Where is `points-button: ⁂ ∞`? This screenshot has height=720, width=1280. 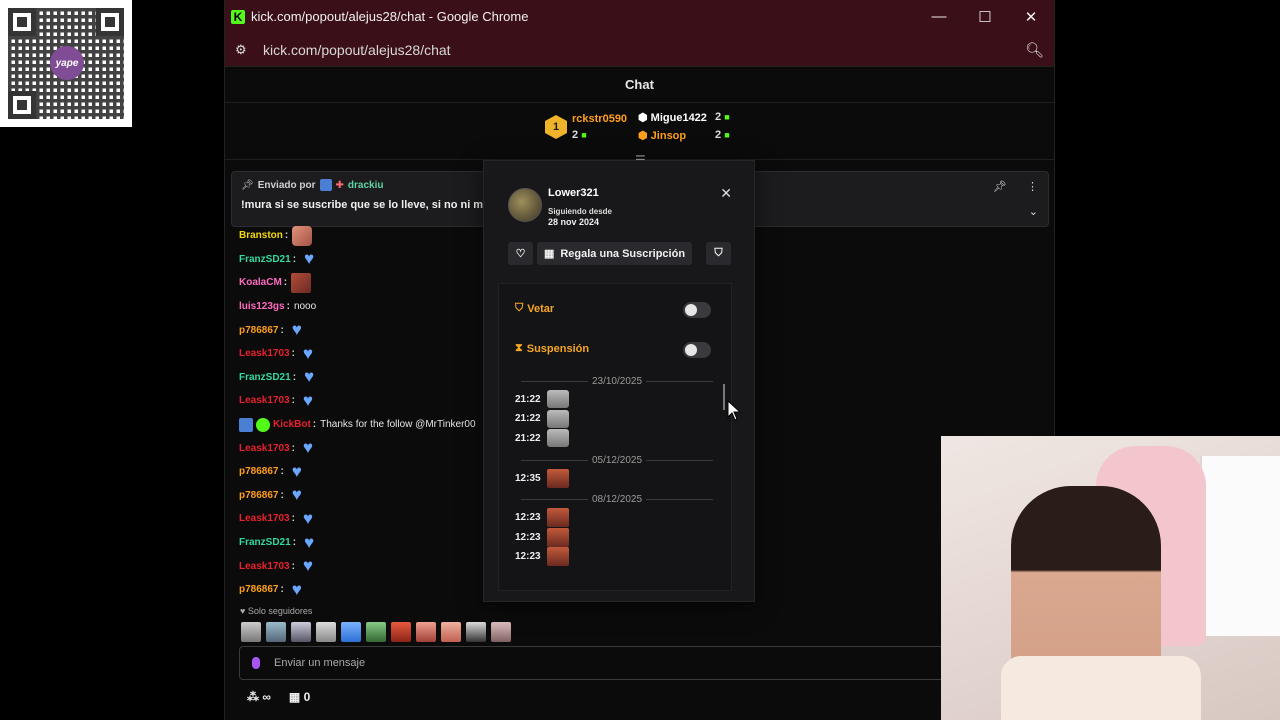 points-button: ⁂ ∞ is located at coordinates (259, 697).